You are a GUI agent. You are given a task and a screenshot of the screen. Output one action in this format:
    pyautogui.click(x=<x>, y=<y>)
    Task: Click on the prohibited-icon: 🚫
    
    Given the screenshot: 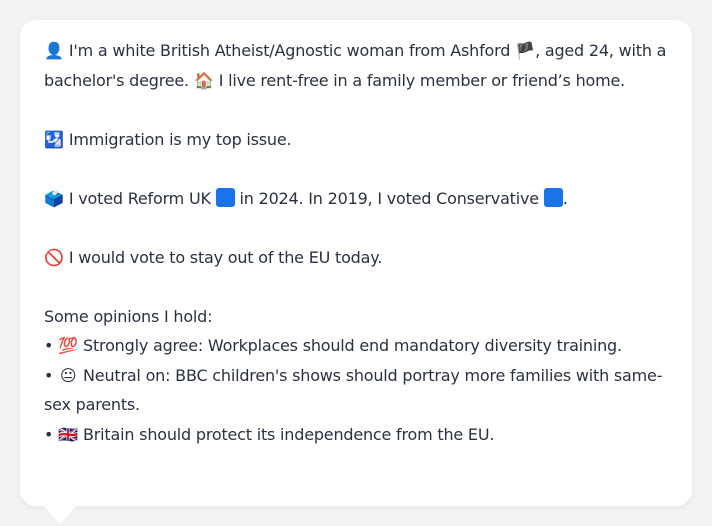 What is the action you would take?
    pyautogui.click(x=54, y=257)
    